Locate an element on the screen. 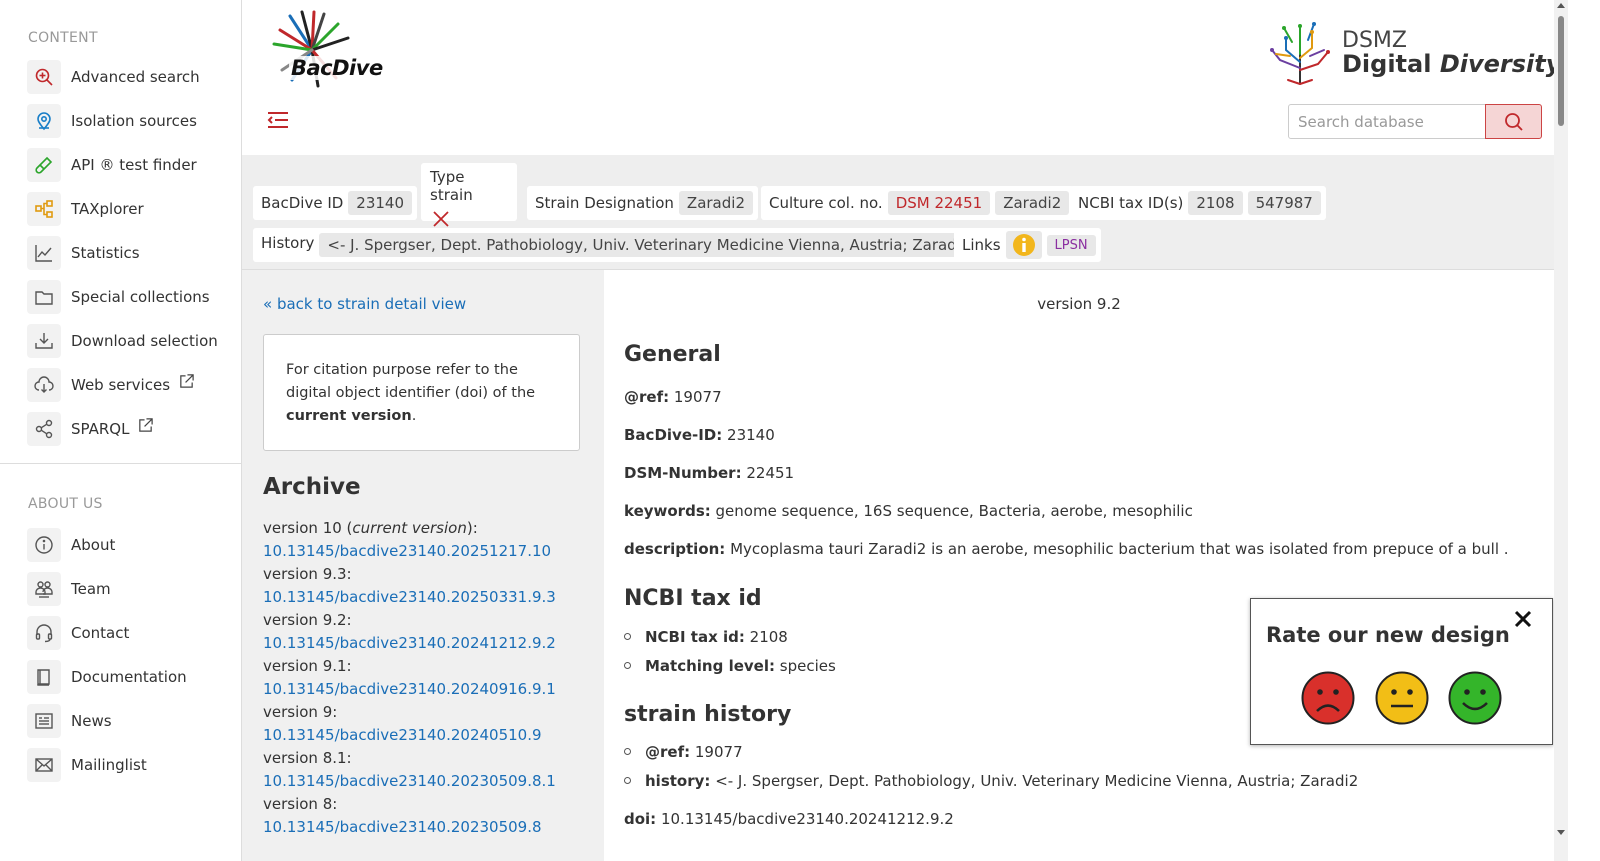  sidebar-item-contact: Contact is located at coordinates (120, 633).